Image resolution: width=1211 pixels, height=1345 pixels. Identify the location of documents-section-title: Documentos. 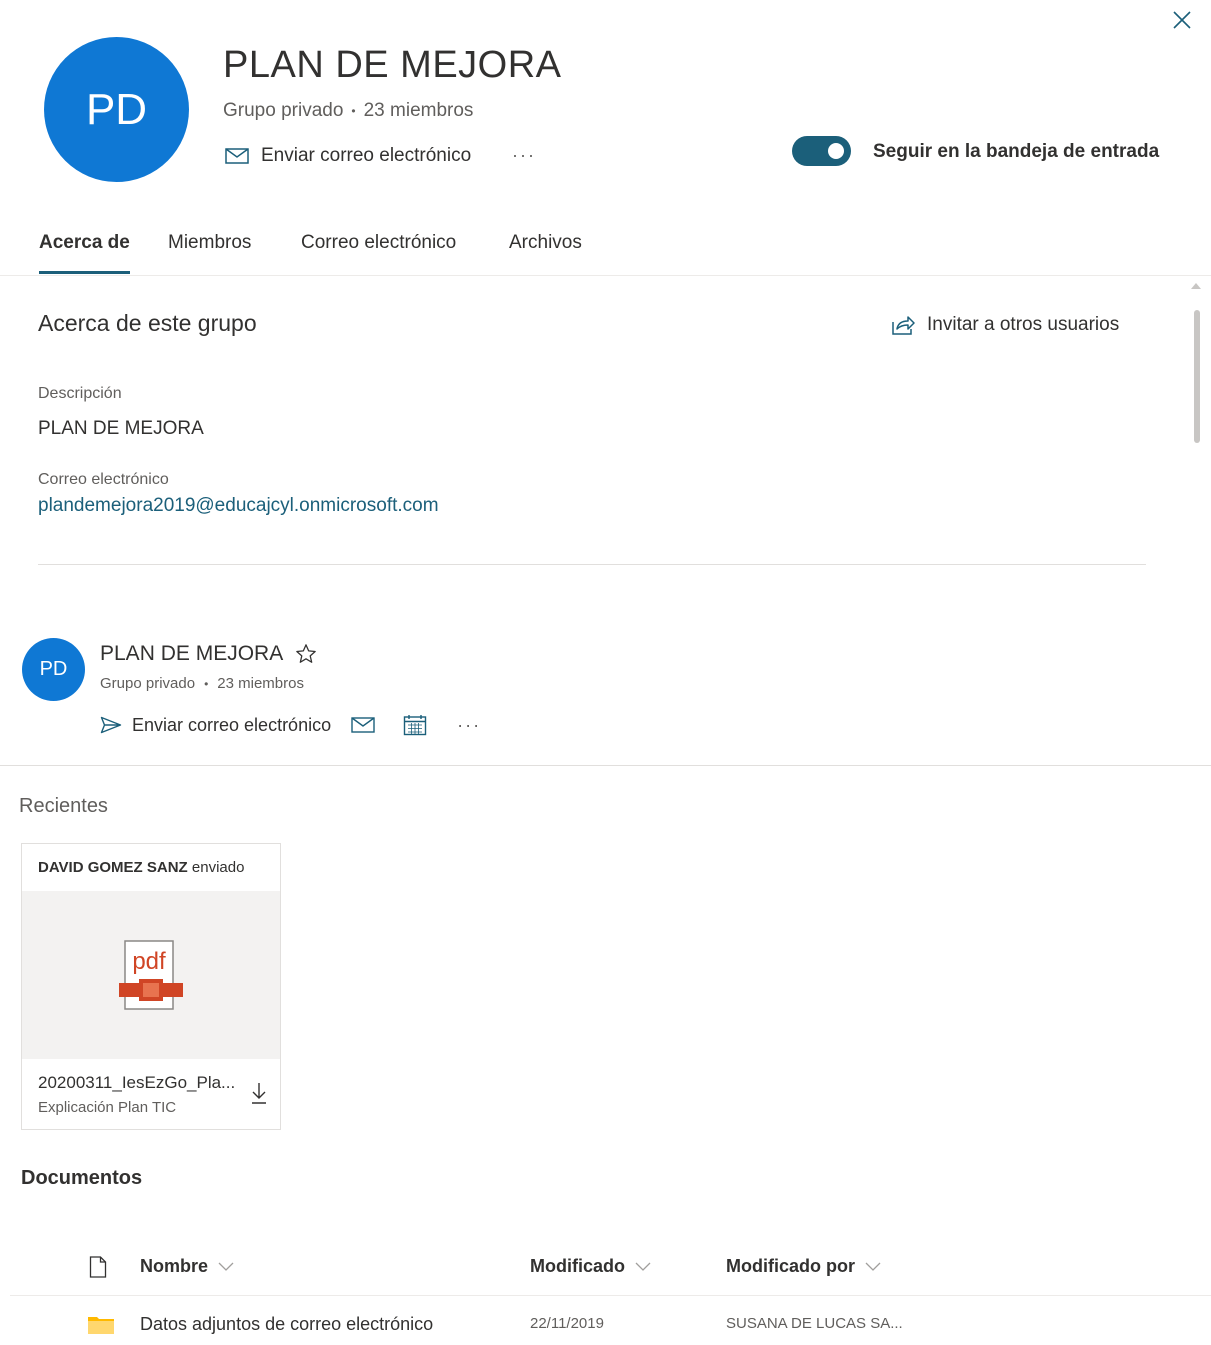
(82, 1178).